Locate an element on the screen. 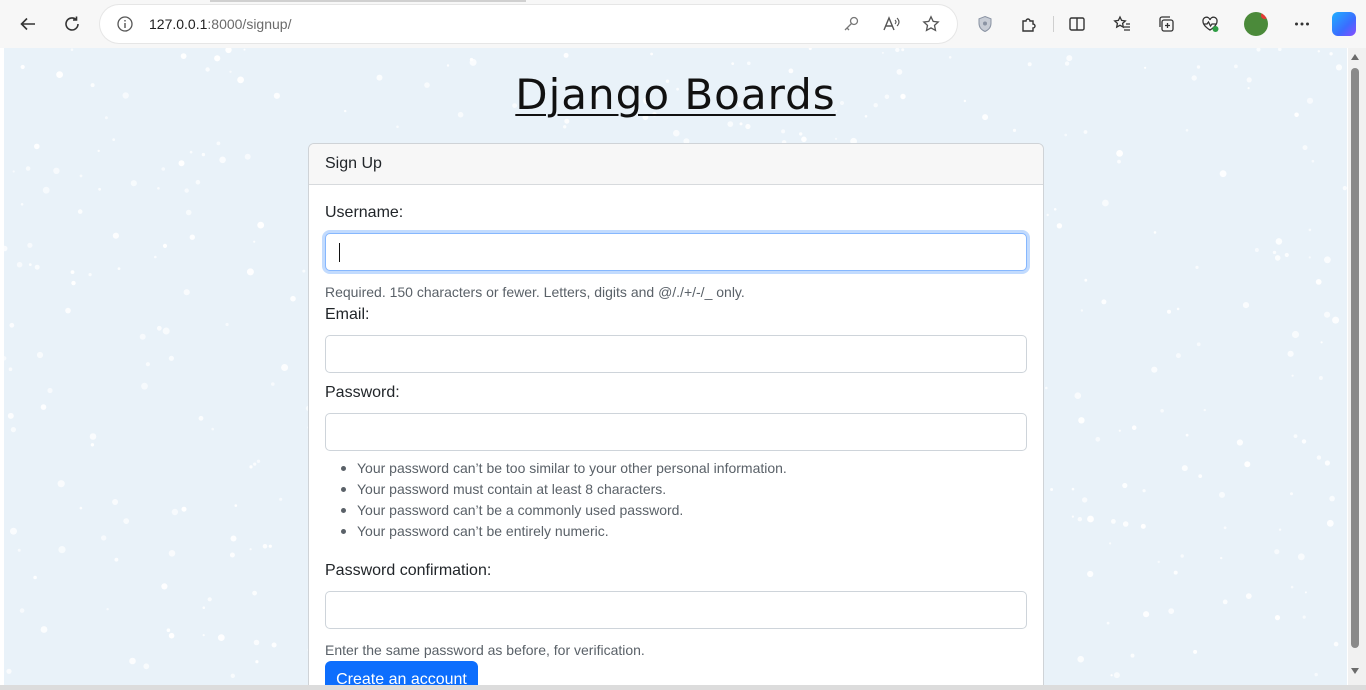  refresh-icon is located at coordinates (72, 24).